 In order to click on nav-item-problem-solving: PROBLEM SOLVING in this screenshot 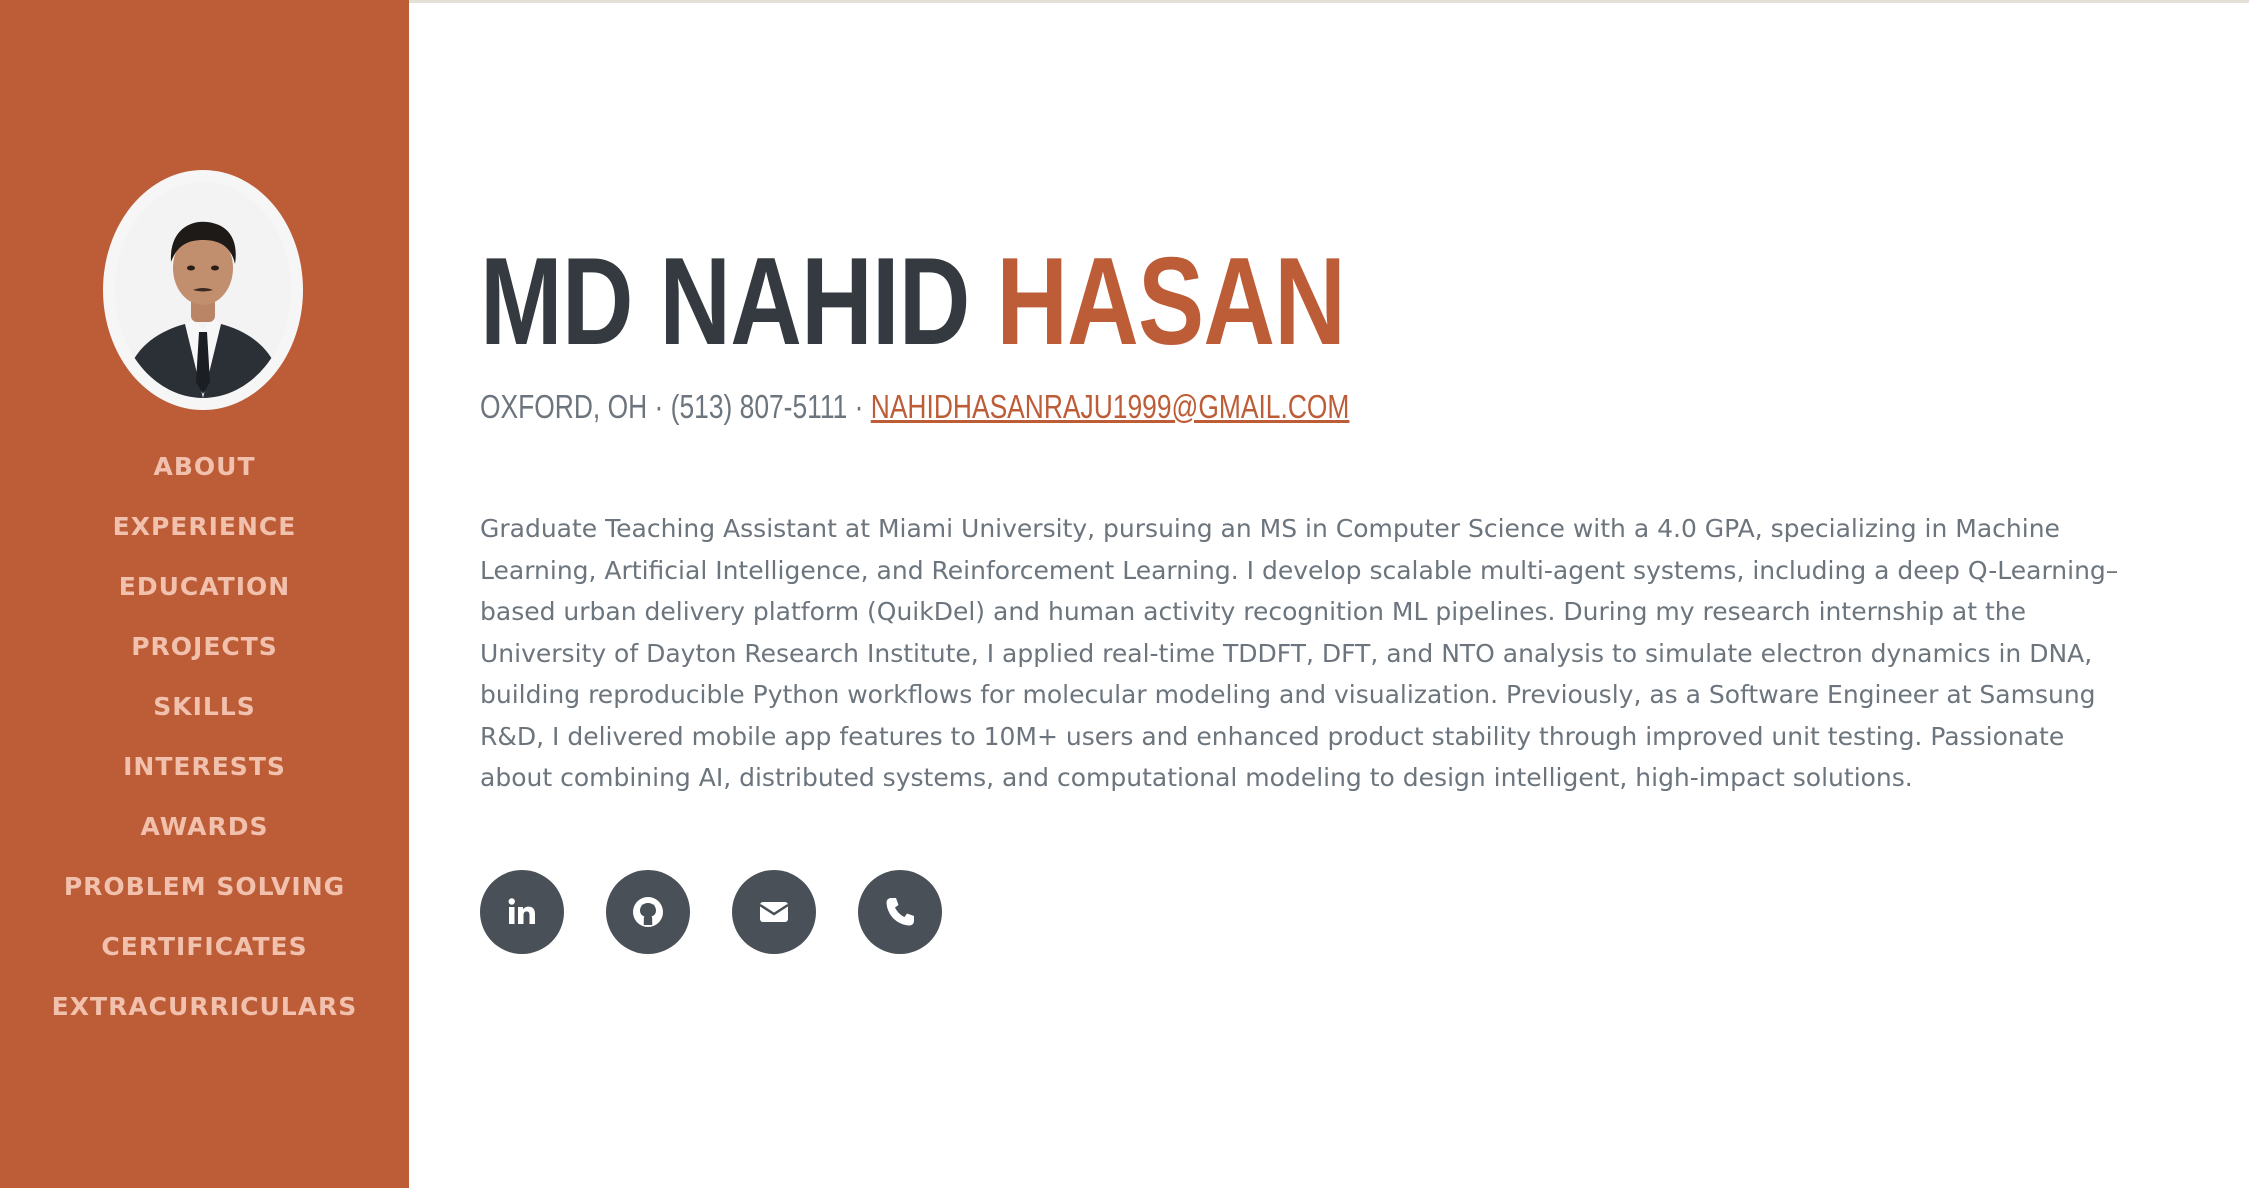, I will do `click(204, 887)`.